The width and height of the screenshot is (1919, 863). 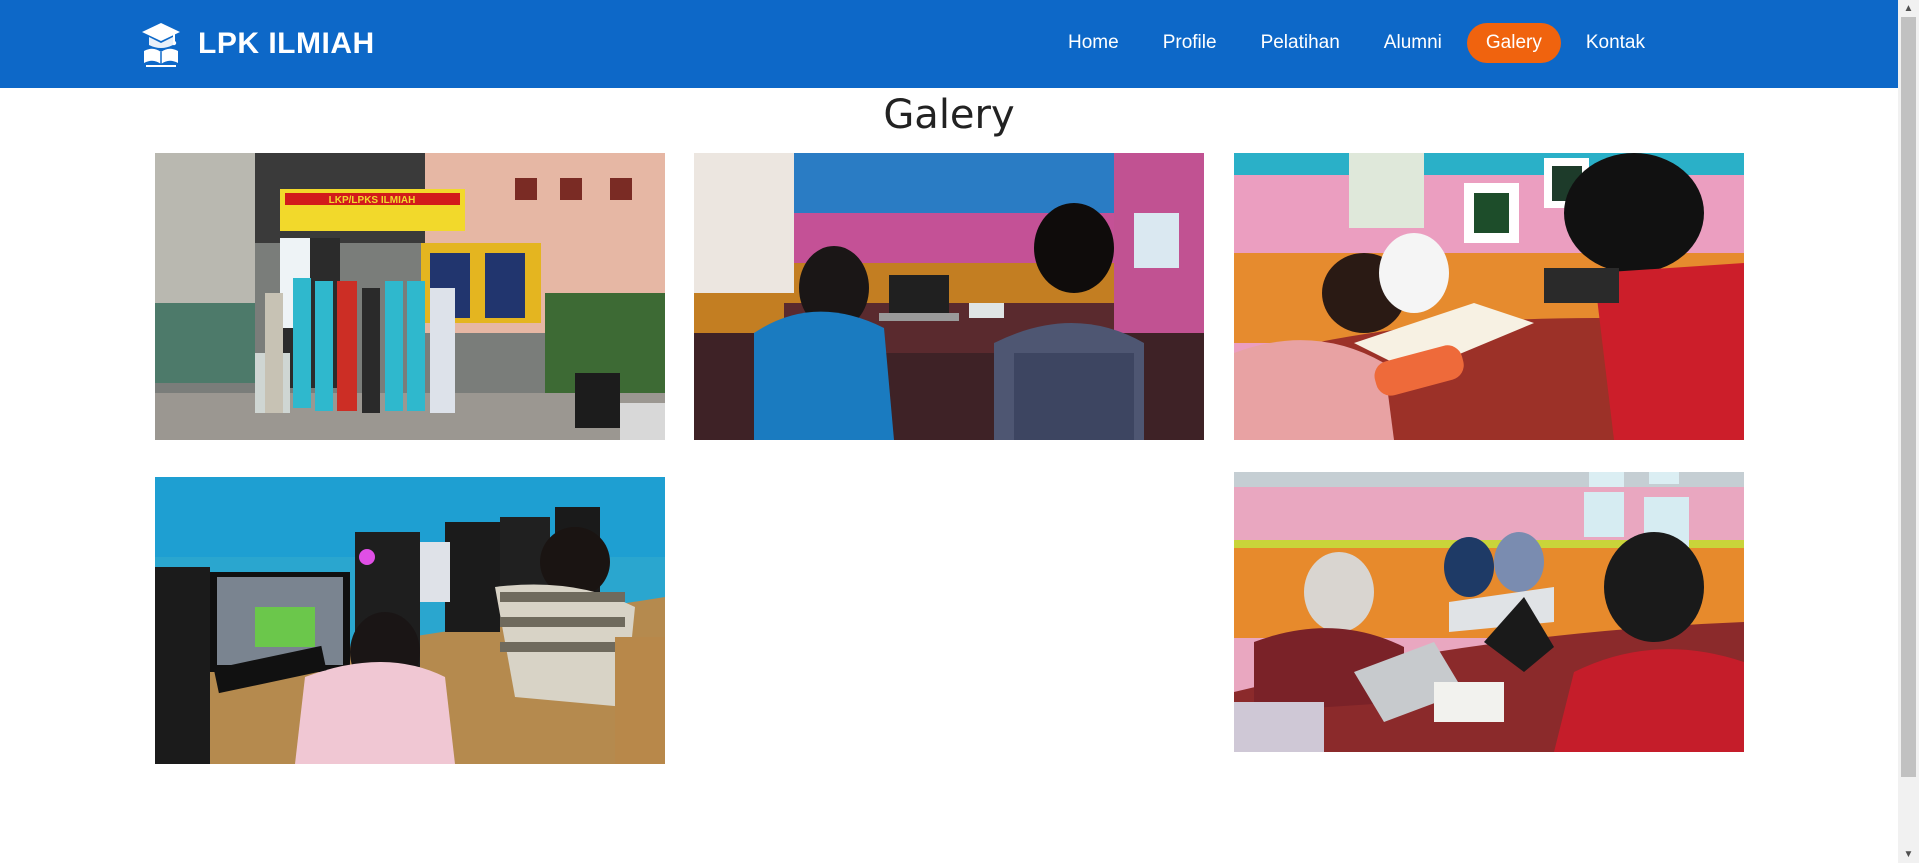 I want to click on vertical-scrollbar: ▲ ▼, so click(x=1908, y=431).